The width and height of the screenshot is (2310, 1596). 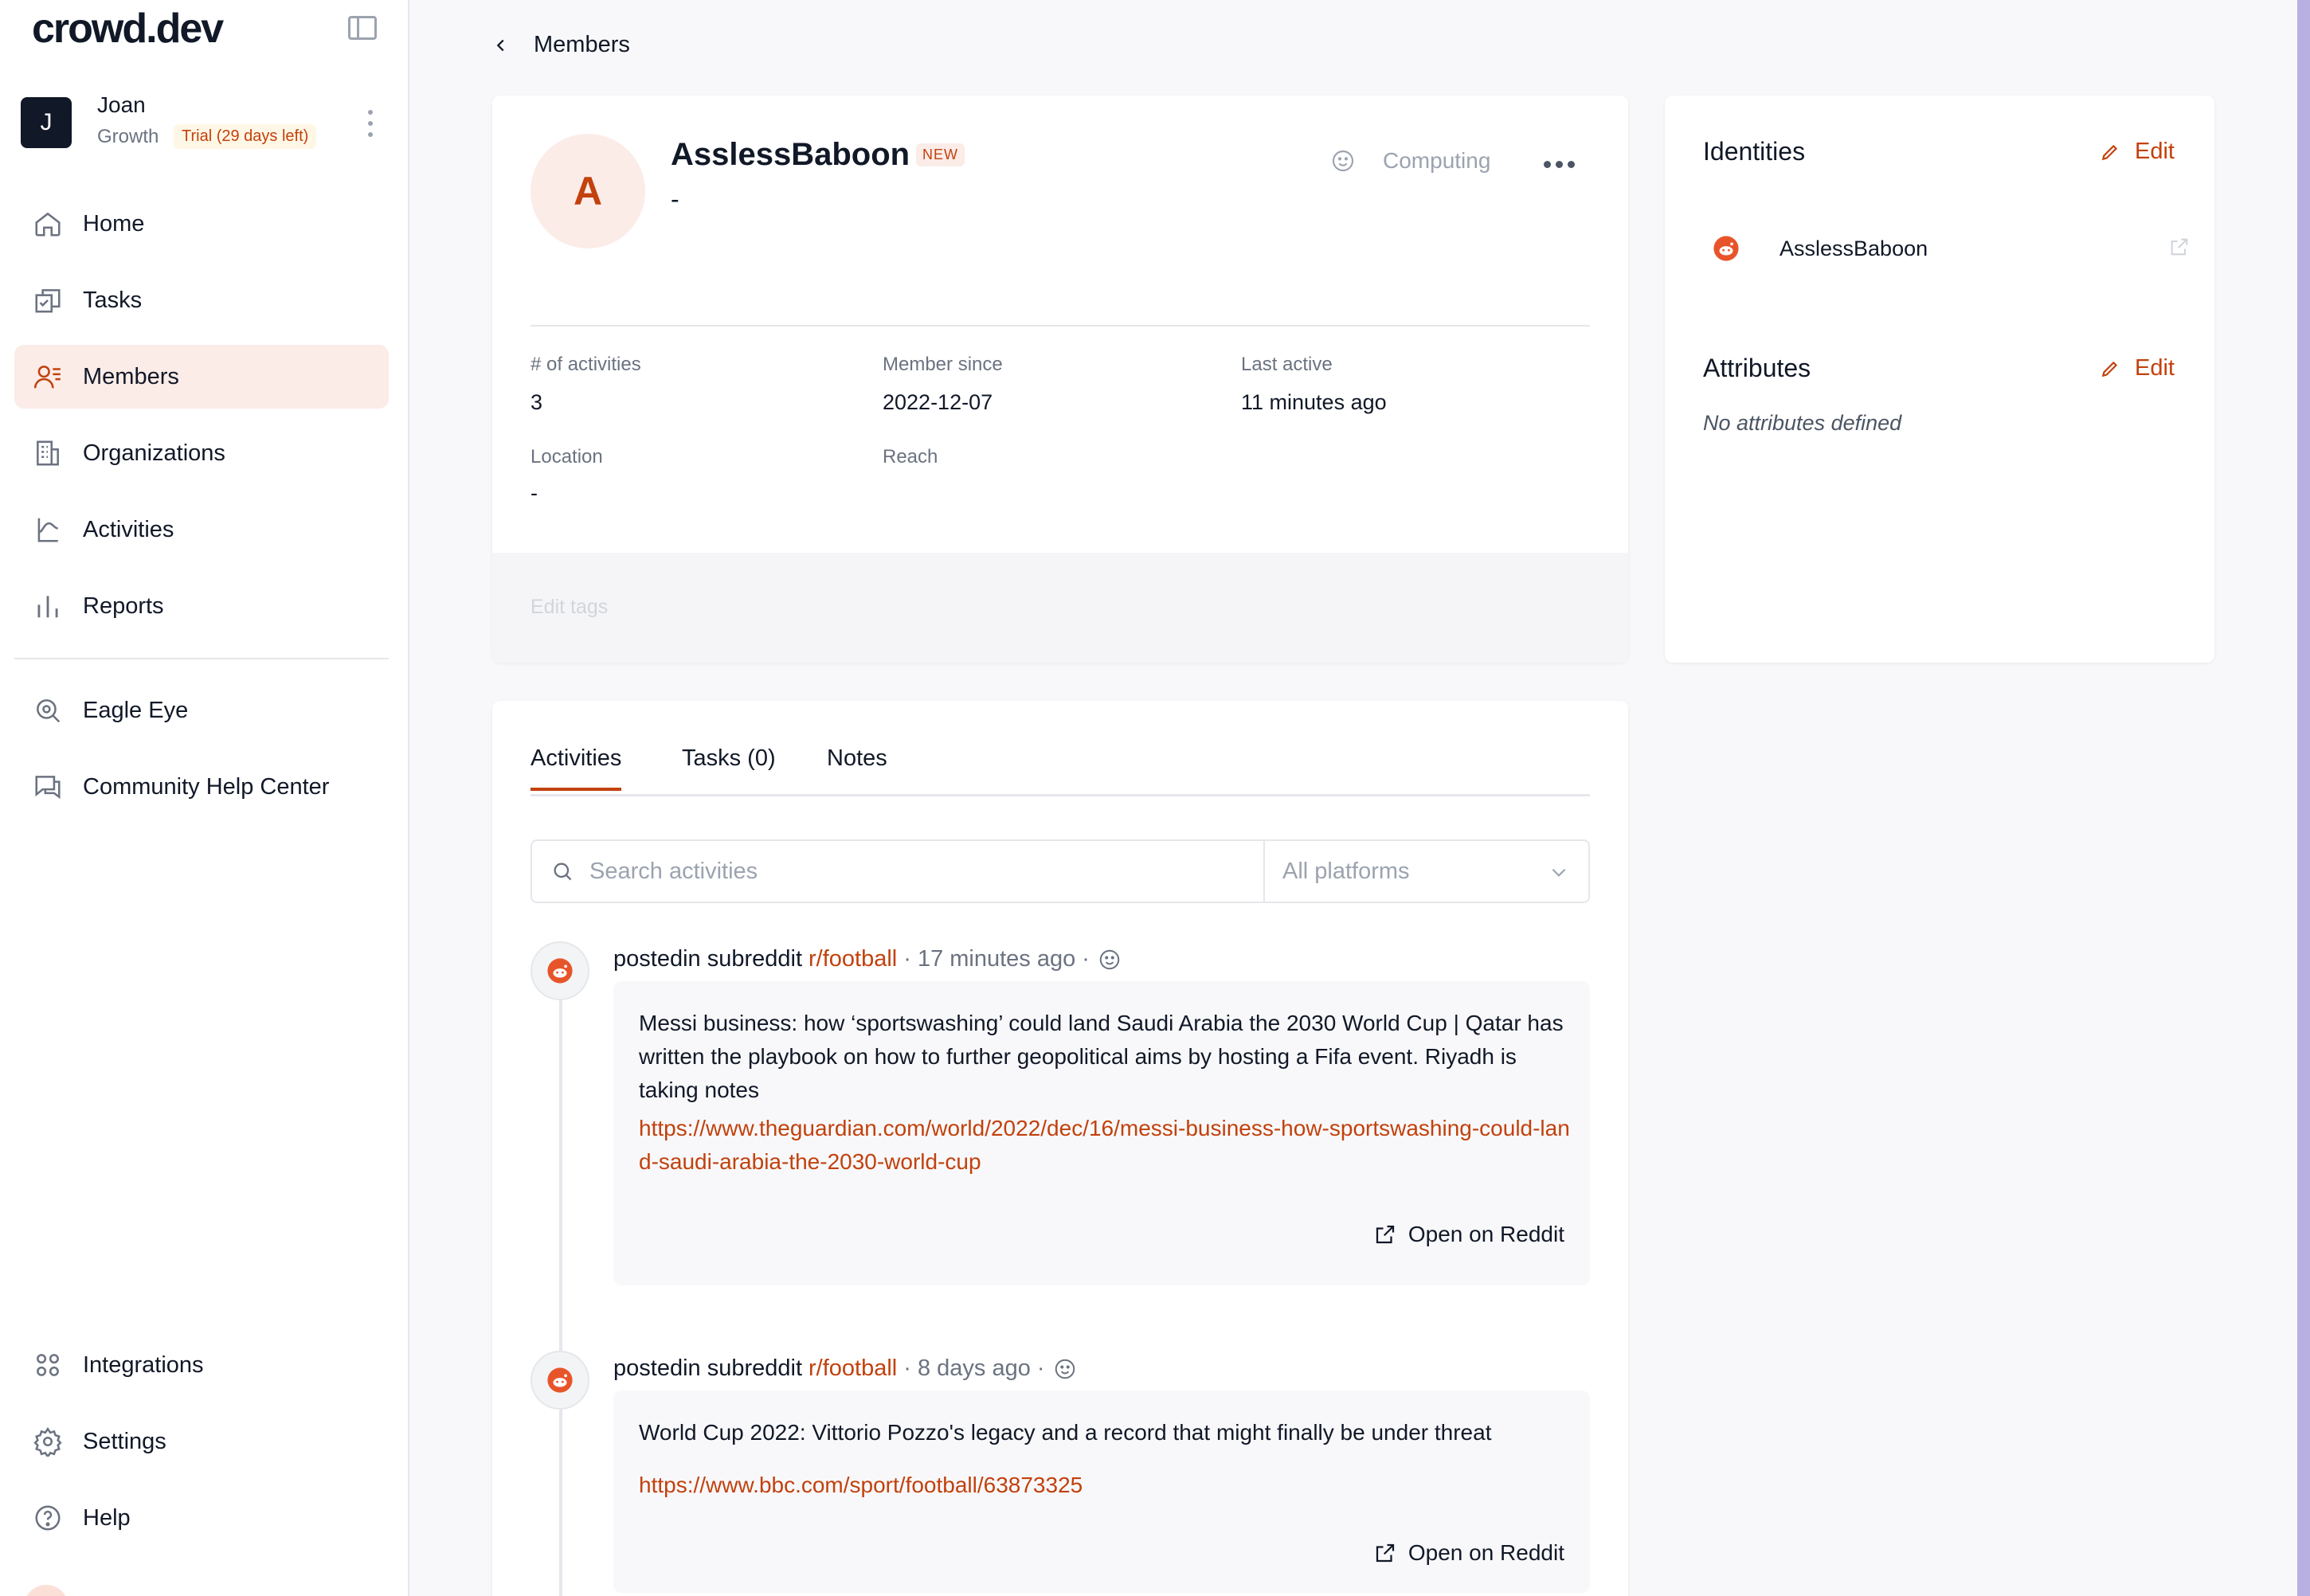 What do you see at coordinates (123, 606) in the screenshot?
I see `sidebar-item-label: Reports` at bounding box center [123, 606].